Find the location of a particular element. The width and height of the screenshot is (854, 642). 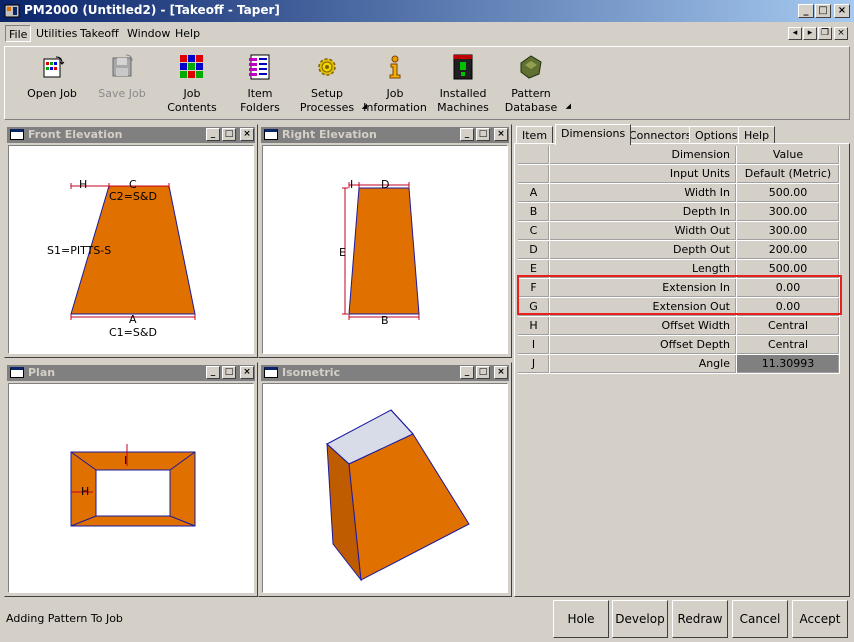

menu-help: Help is located at coordinates (187, 33).